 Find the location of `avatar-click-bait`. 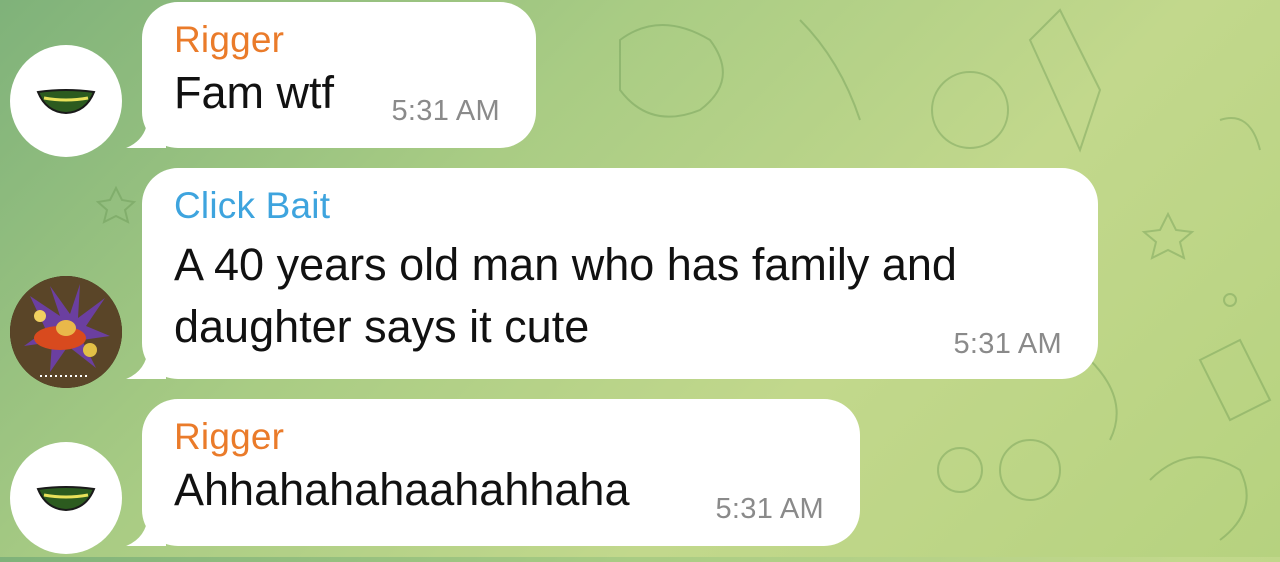

avatar-click-bait is located at coordinates (66, 332).